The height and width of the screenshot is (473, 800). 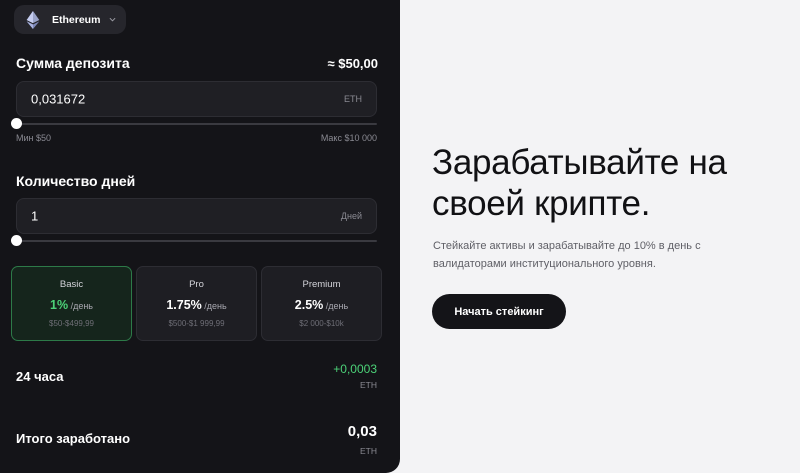 What do you see at coordinates (351, 216) in the screenshot?
I see `days-unit: Дней` at bounding box center [351, 216].